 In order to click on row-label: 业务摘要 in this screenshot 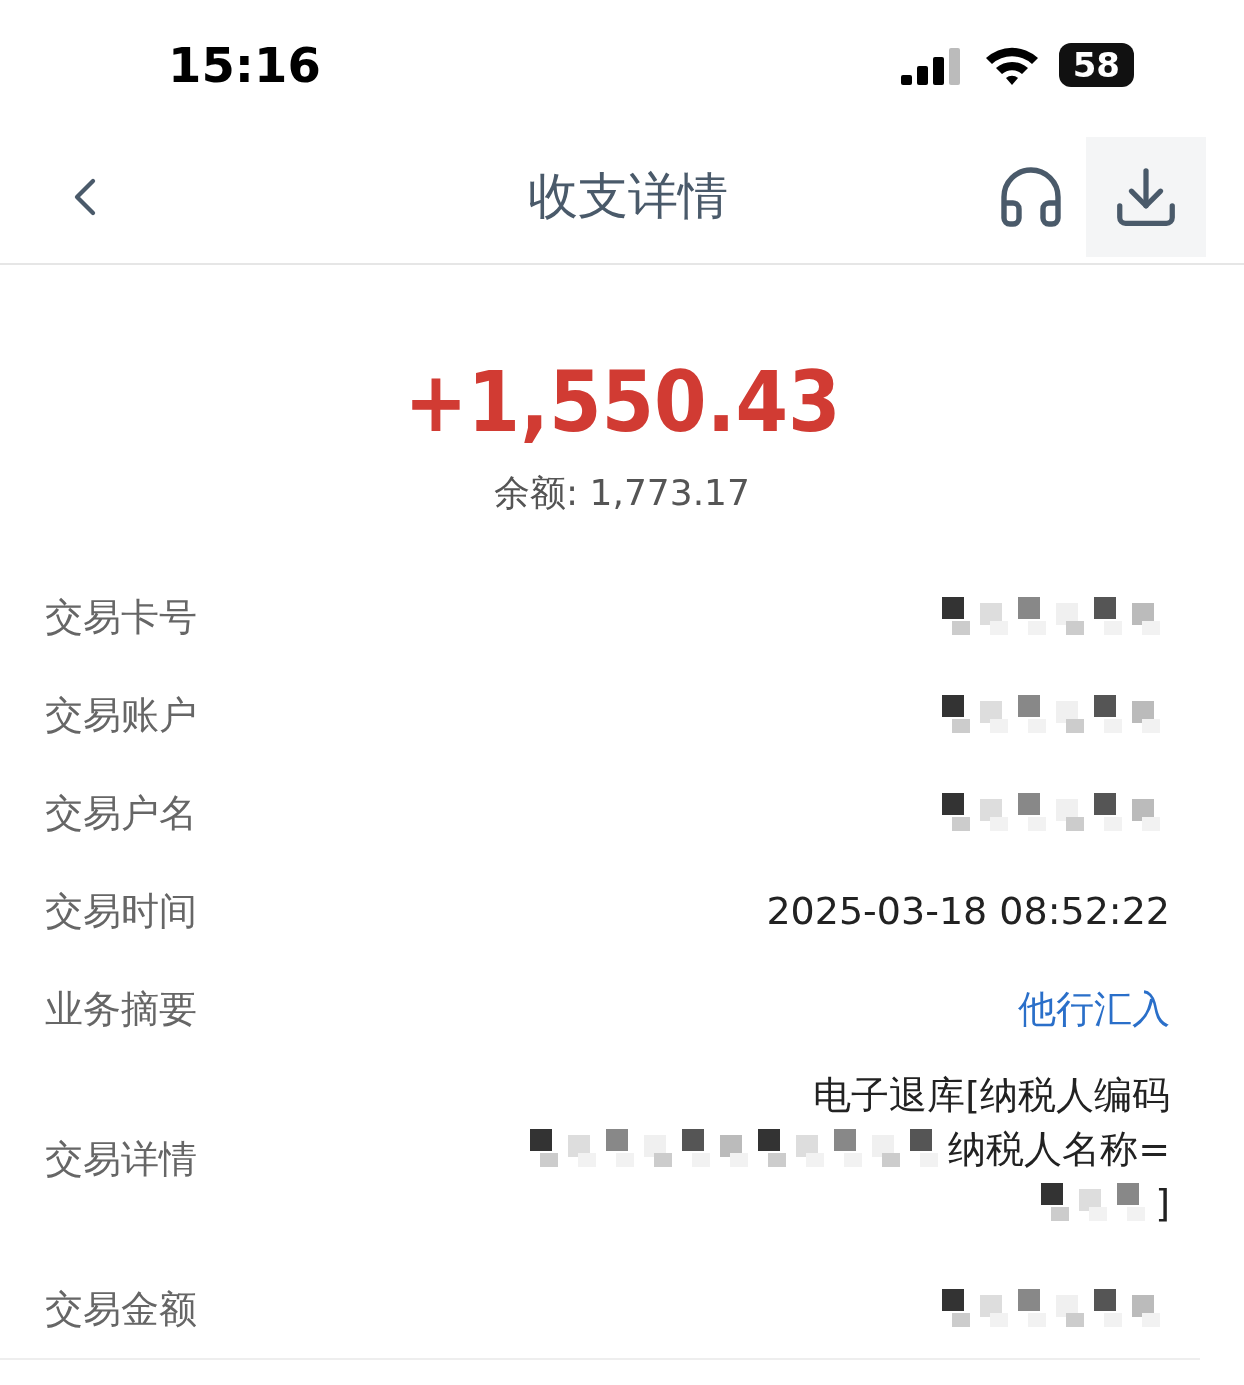, I will do `click(121, 1009)`.